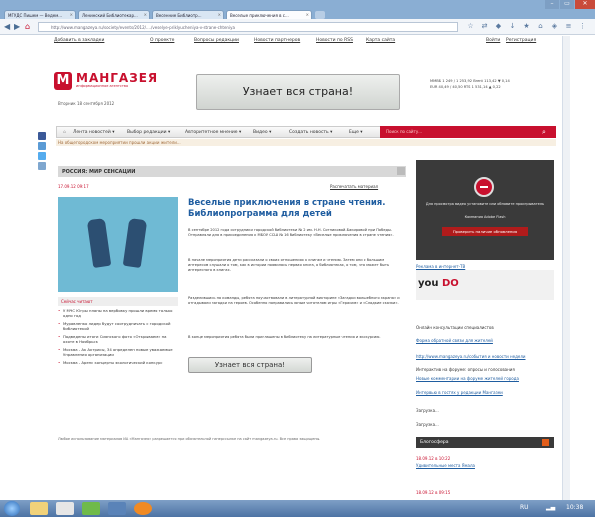 This screenshot has height=517, width=595. What do you see at coordinates (524, 507) in the screenshot?
I see `language-indicator: RU` at bounding box center [524, 507].